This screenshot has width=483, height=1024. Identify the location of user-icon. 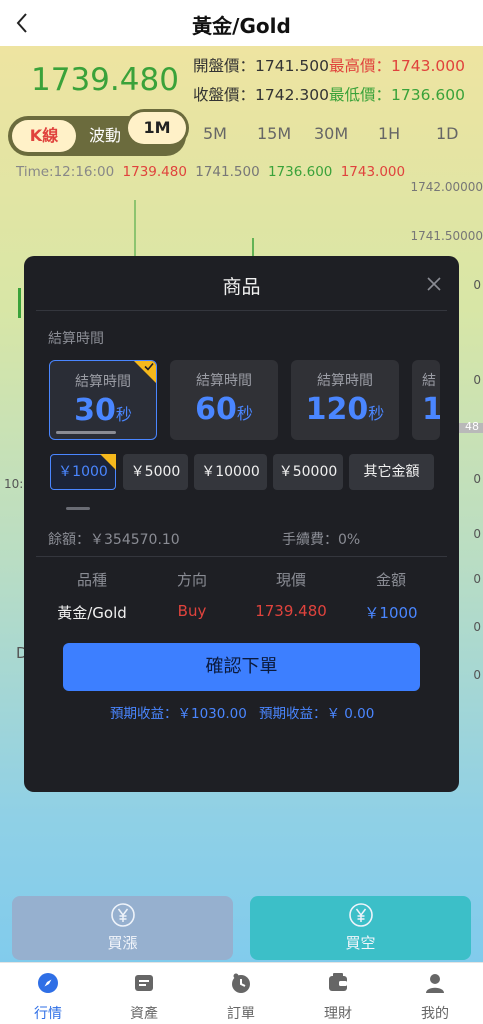
(435, 983).